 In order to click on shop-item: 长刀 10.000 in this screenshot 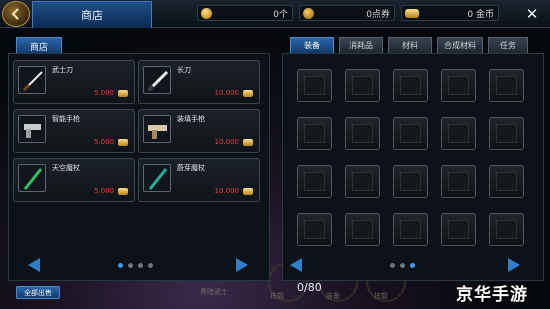, I will do `click(199, 82)`.